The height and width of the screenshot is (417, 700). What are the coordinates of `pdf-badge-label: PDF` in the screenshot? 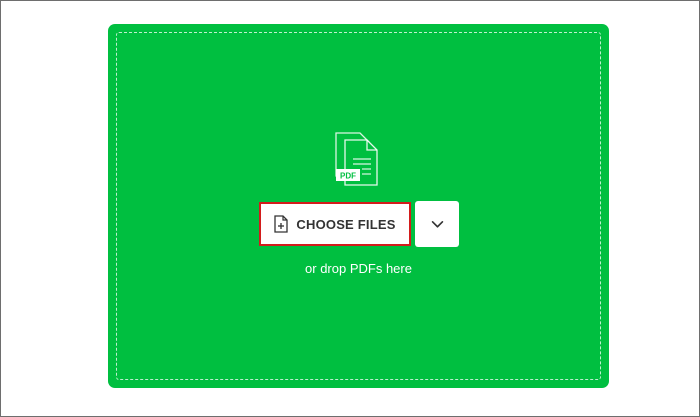 It's located at (348, 176).